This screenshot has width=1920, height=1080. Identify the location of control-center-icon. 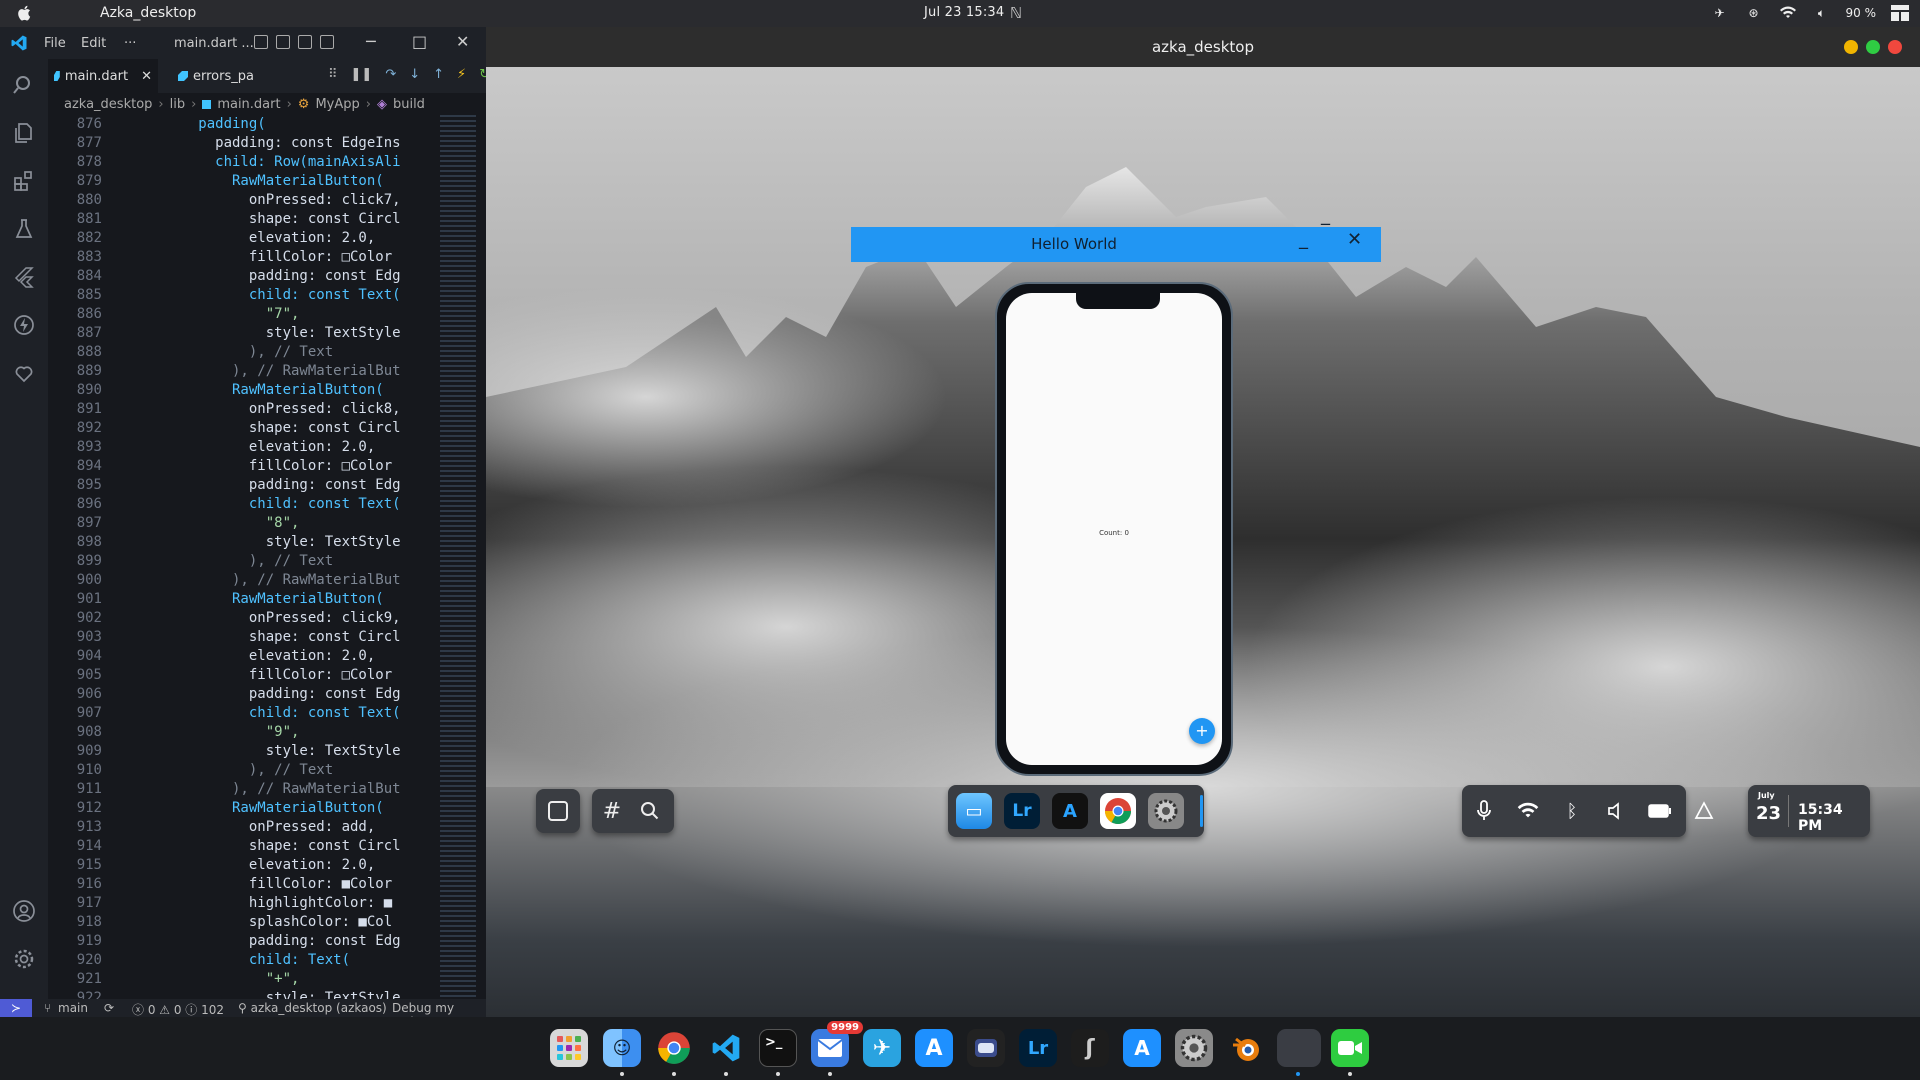
(1900, 13).